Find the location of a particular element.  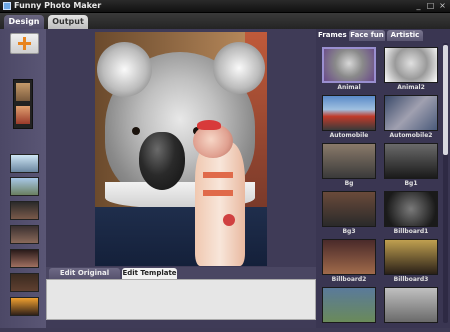

tab-edit-template: Edit Template is located at coordinates (149, 273).